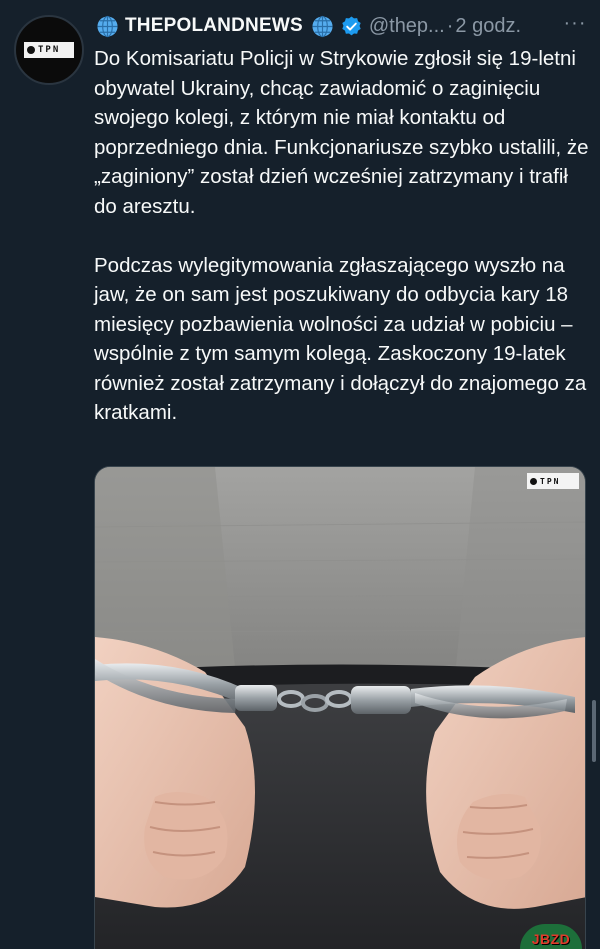 The image size is (600, 949). I want to click on jbzd-badge-text: JBZD, so click(551, 939).